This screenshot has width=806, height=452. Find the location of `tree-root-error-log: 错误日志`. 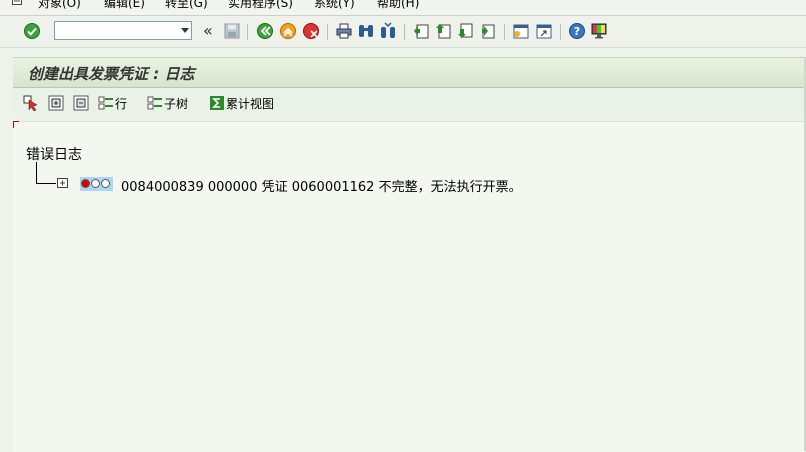

tree-root-error-log: 错误日志 is located at coordinates (54, 154).